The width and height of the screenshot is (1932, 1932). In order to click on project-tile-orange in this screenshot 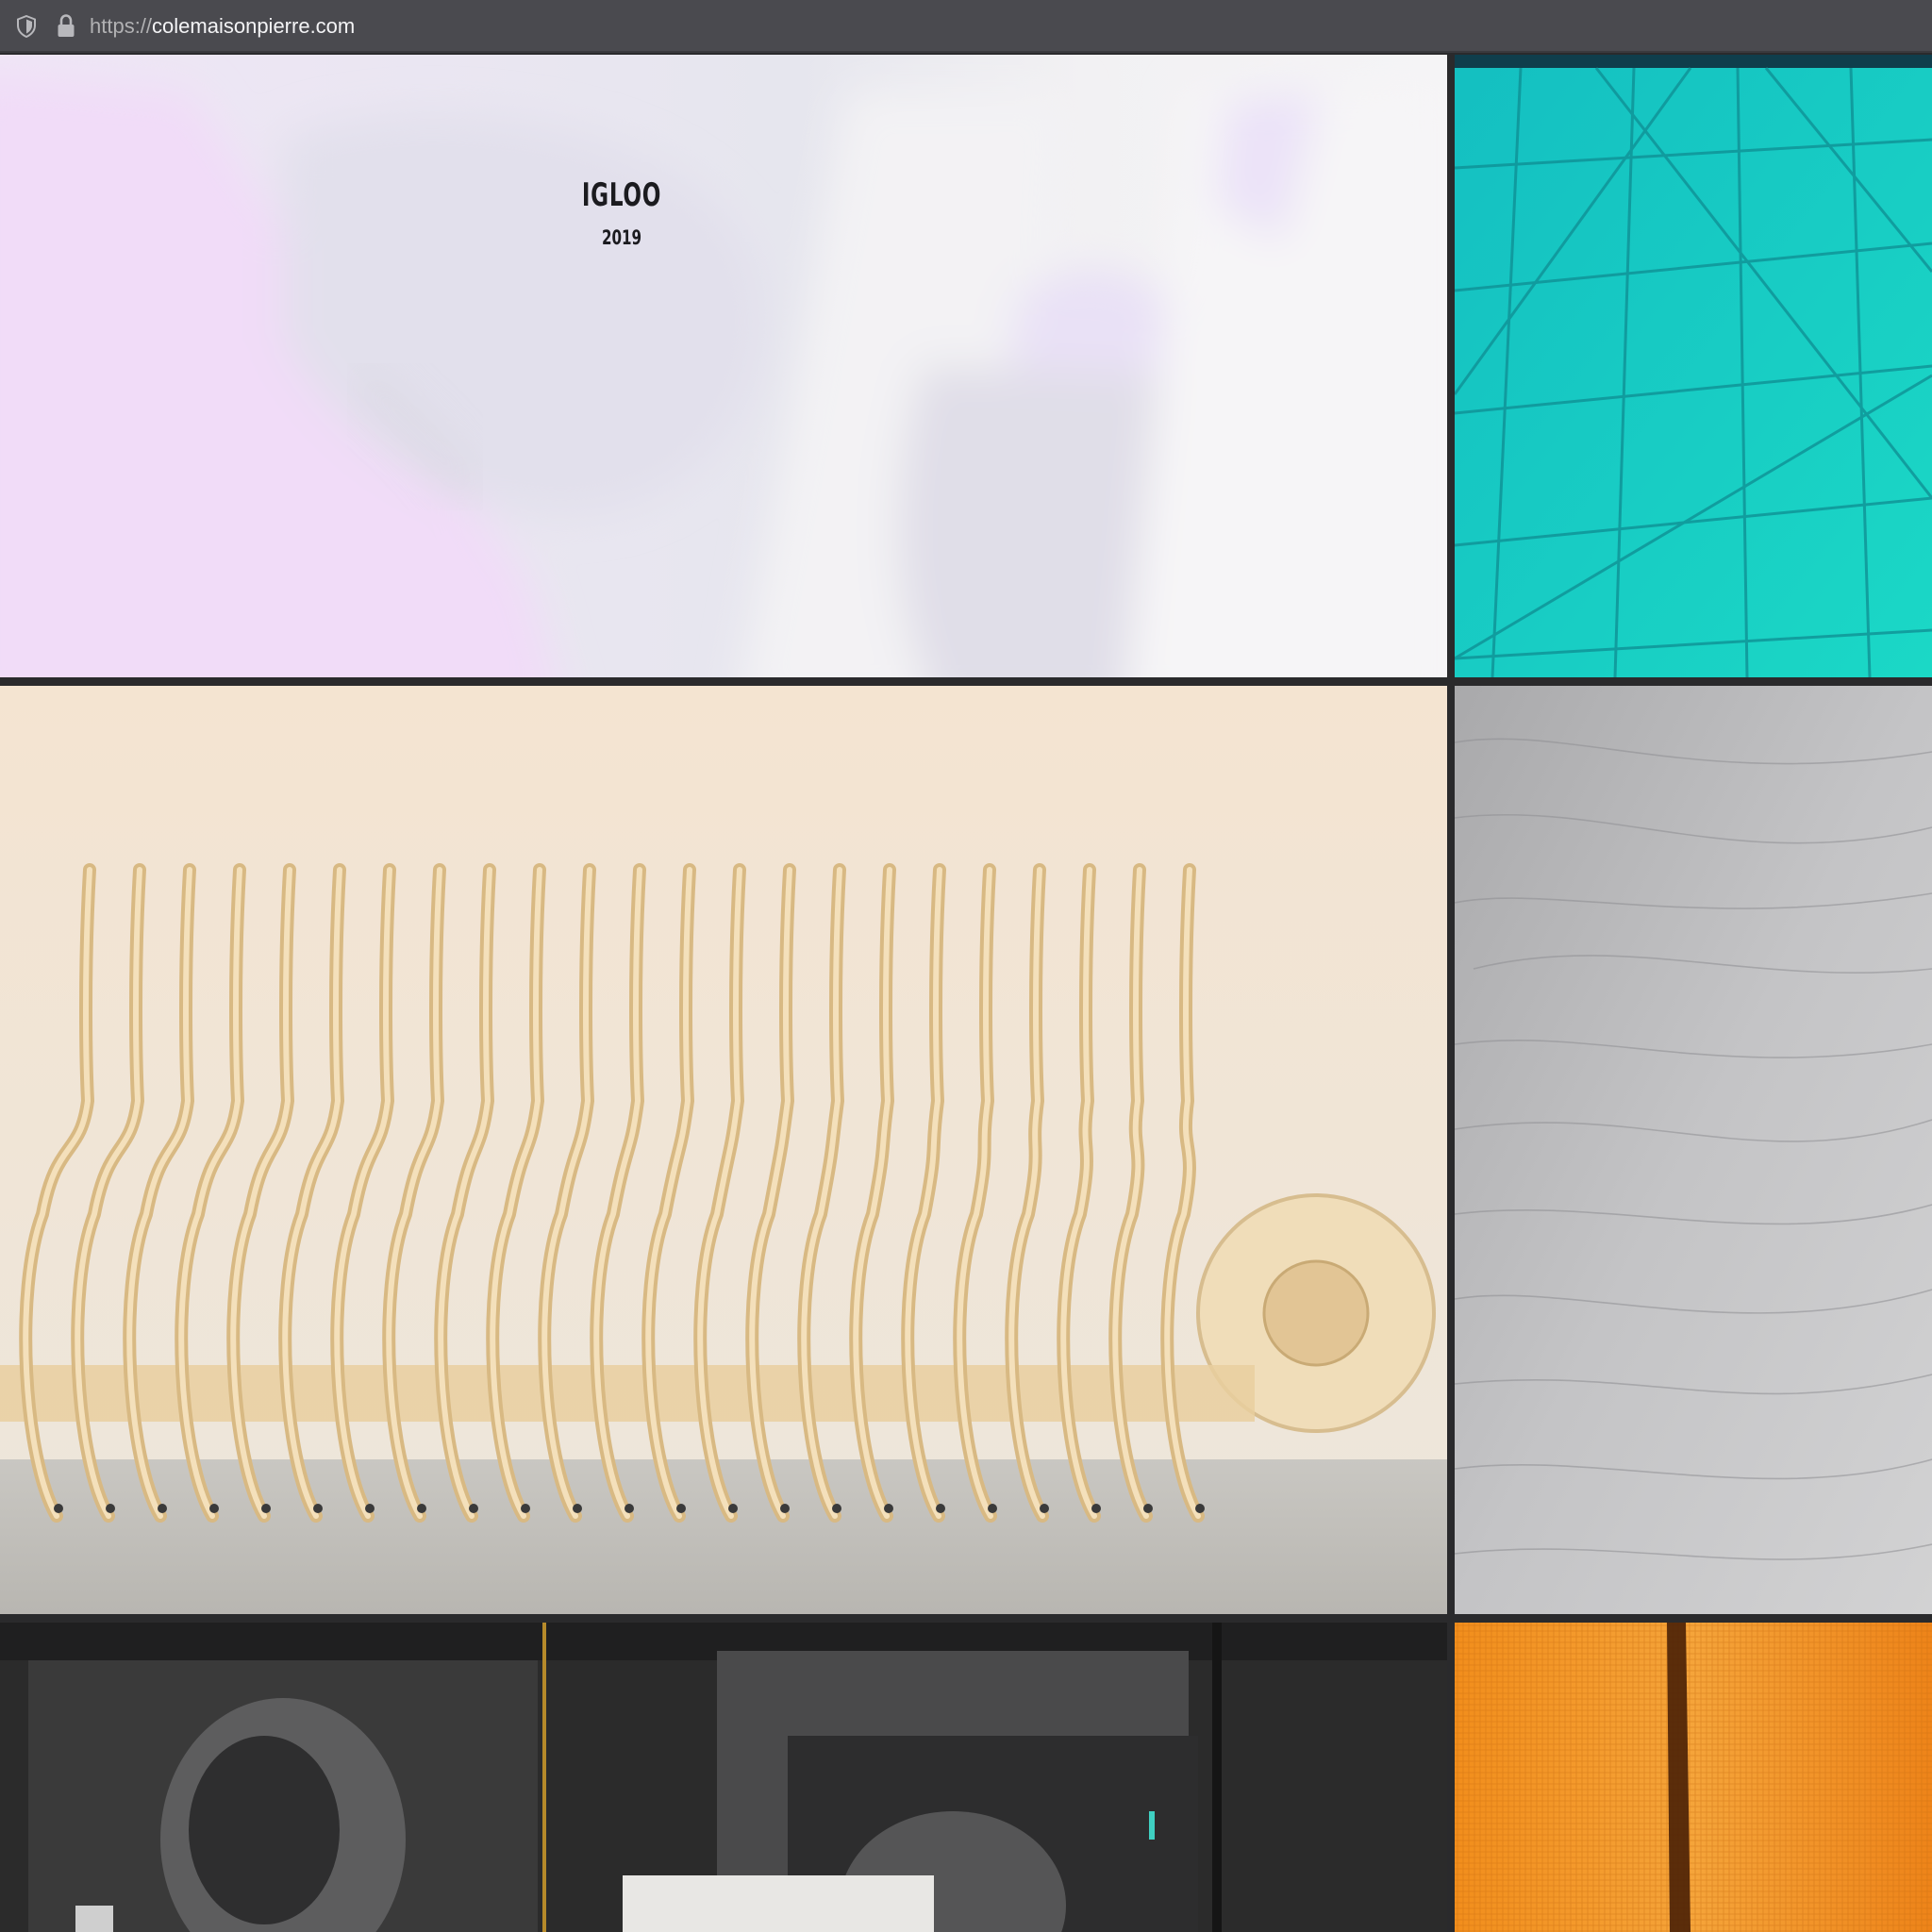, I will do `click(1694, 1777)`.